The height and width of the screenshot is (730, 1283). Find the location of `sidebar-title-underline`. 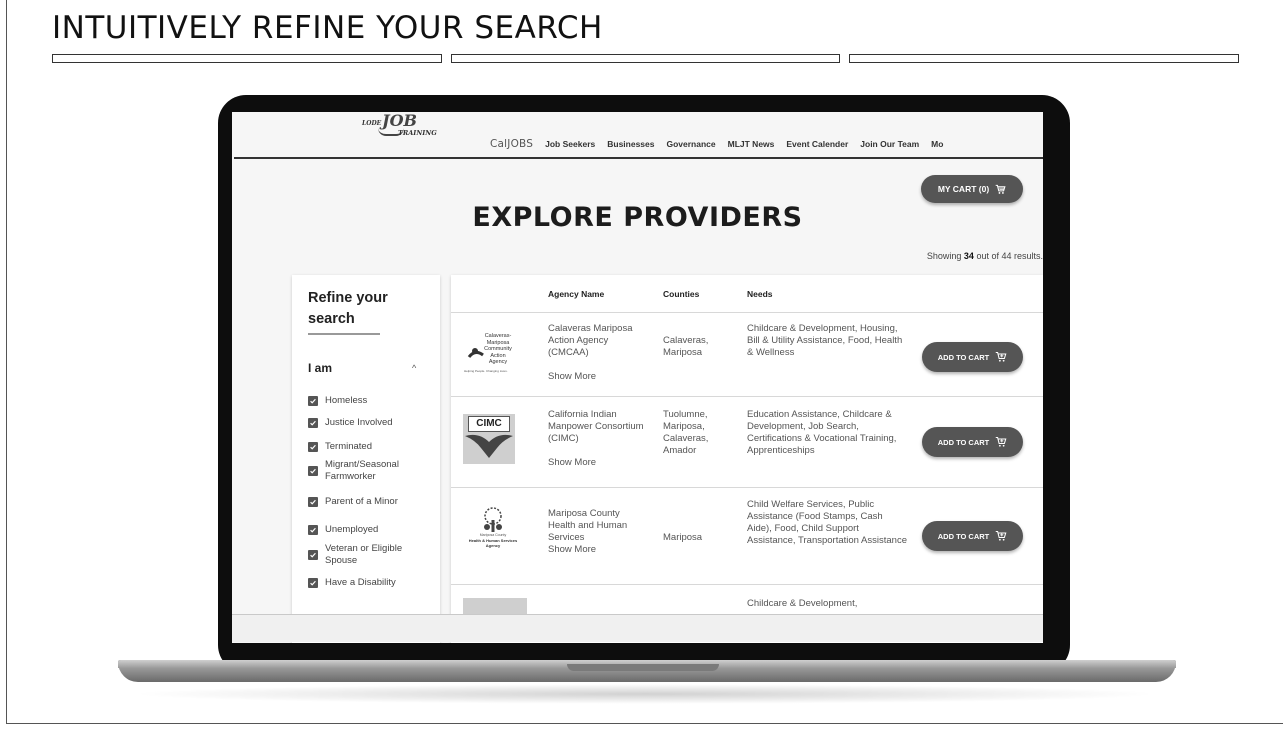

sidebar-title-underline is located at coordinates (344, 334).